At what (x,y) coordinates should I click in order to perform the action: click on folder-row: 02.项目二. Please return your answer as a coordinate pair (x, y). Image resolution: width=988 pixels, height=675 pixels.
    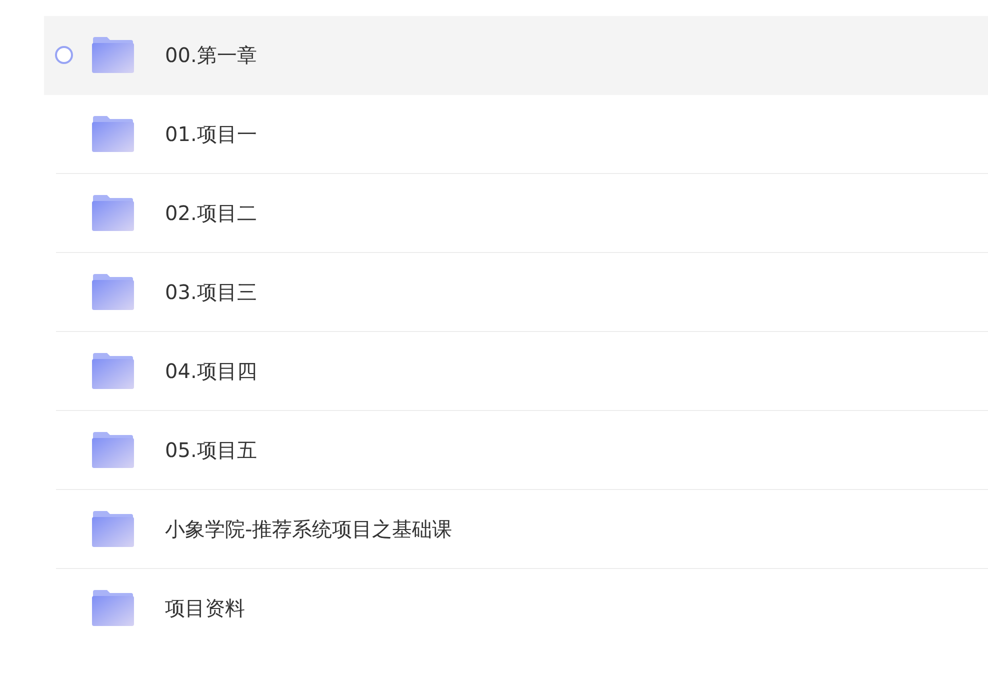
    Looking at the image, I should click on (522, 213).